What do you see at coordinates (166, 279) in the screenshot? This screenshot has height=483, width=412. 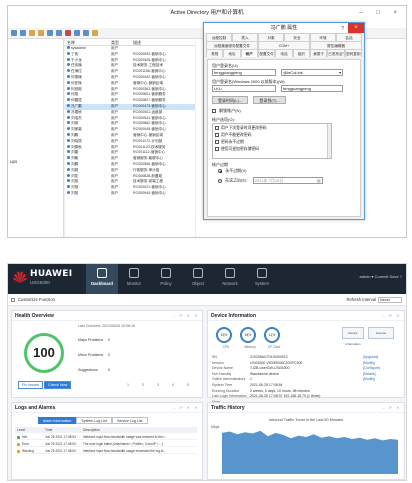 I see `nav-policy: Policy` at bounding box center [166, 279].